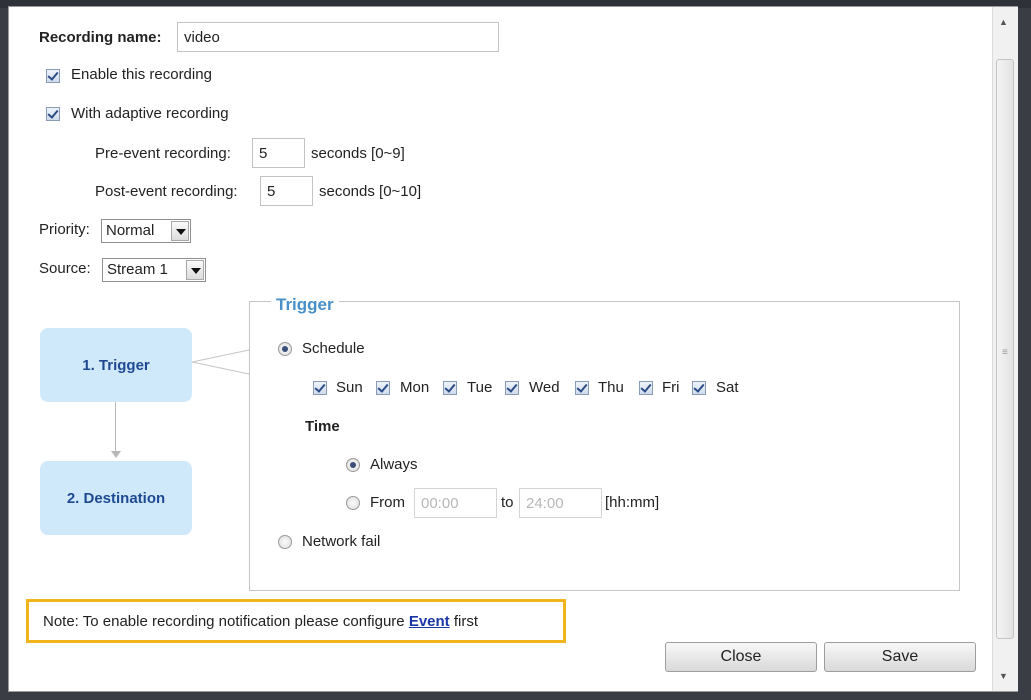 The width and height of the screenshot is (1031, 700). Describe the element at coordinates (349, 387) in the screenshot. I see `day-sun-label: Sun` at that location.